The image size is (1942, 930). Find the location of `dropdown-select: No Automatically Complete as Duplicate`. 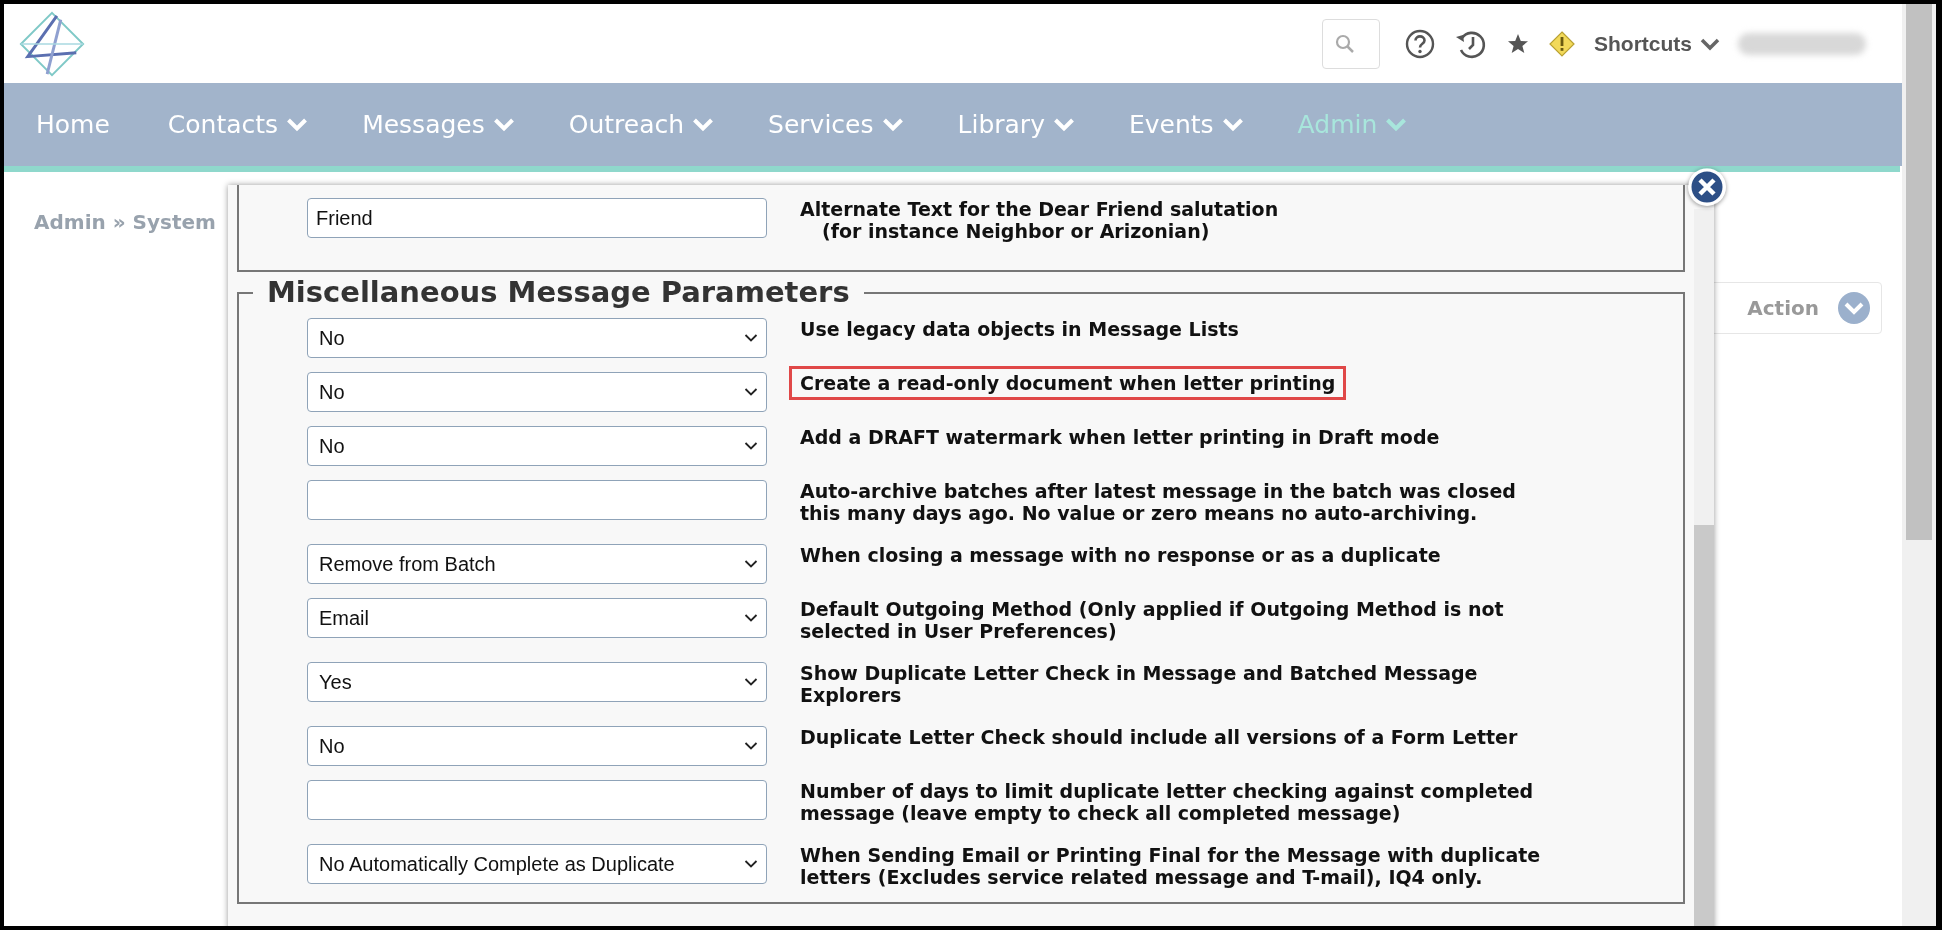

dropdown-select: No Automatically Complete as Duplicate is located at coordinates (537, 864).